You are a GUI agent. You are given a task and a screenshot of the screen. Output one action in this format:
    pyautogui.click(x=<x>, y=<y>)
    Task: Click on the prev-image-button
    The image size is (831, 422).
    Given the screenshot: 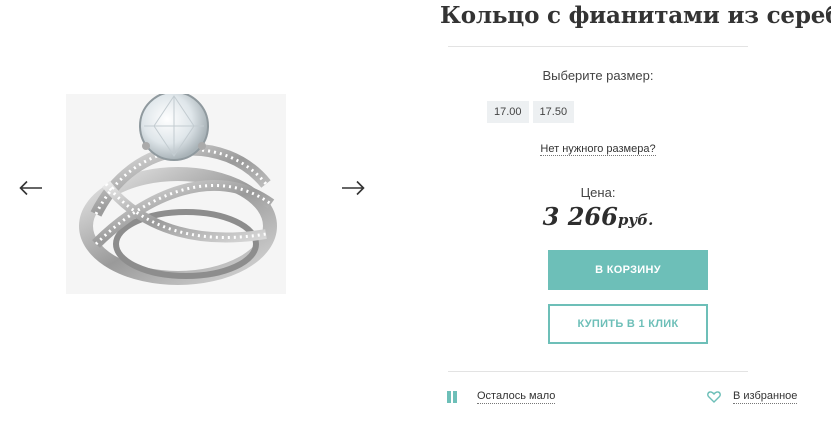 What is the action you would take?
    pyautogui.click(x=31, y=188)
    